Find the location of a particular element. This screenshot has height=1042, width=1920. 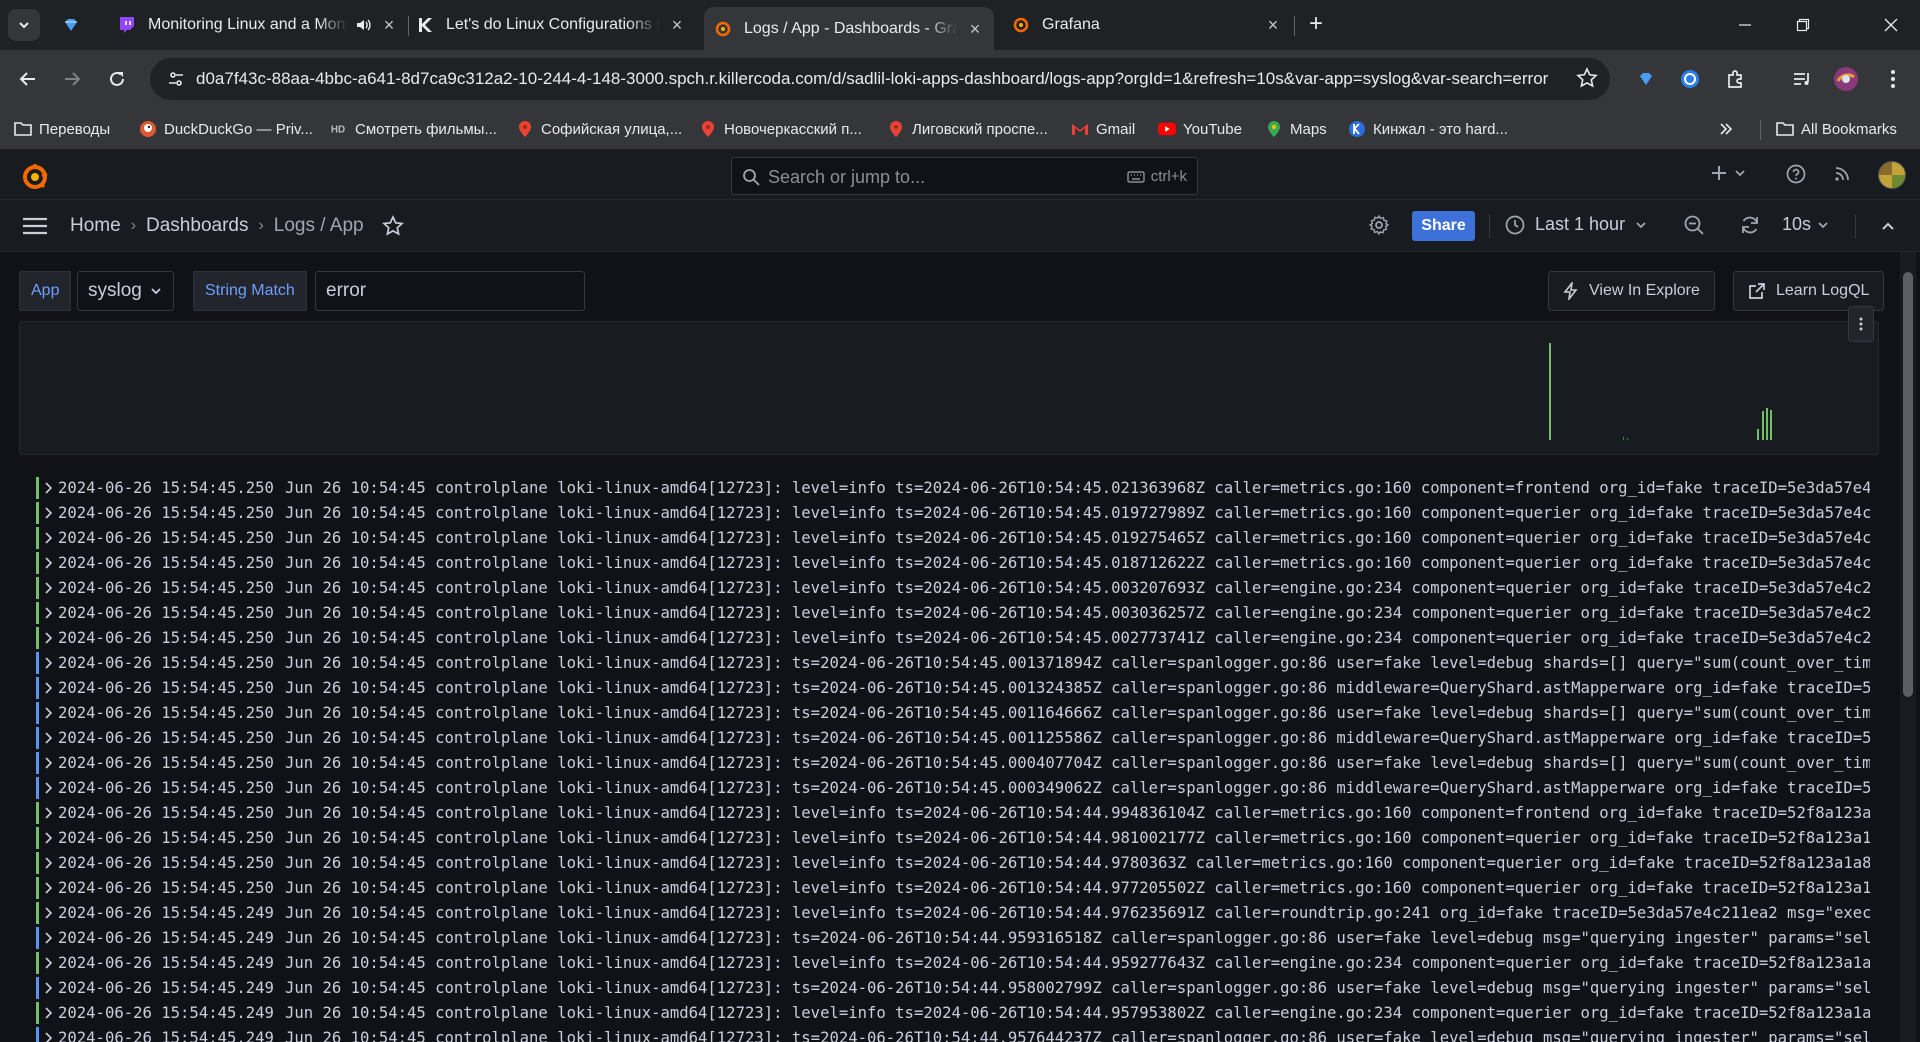

time-range-picker: Last 1 hour is located at coordinates (1576, 224).